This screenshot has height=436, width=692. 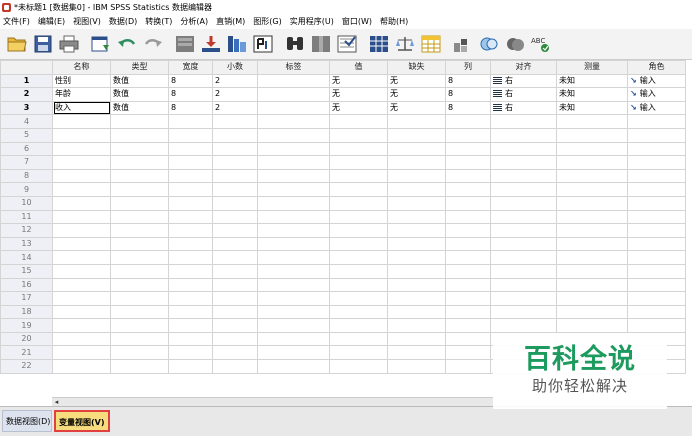 What do you see at coordinates (26, 94) in the screenshot?
I see `row-number: 2` at bounding box center [26, 94].